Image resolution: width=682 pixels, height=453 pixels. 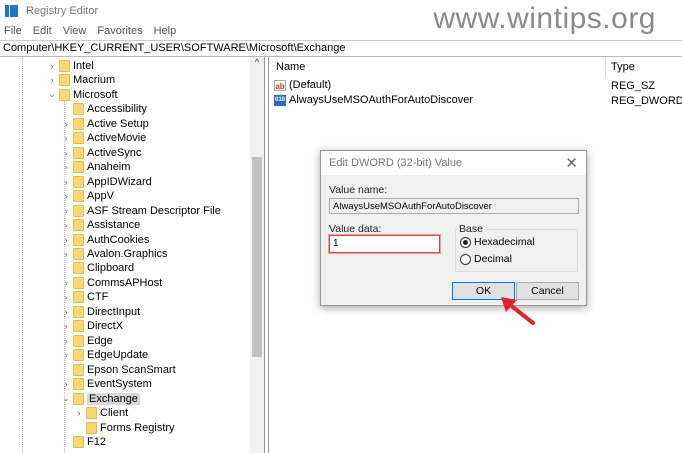 I want to click on red-arrow-icon, so click(x=518, y=311).